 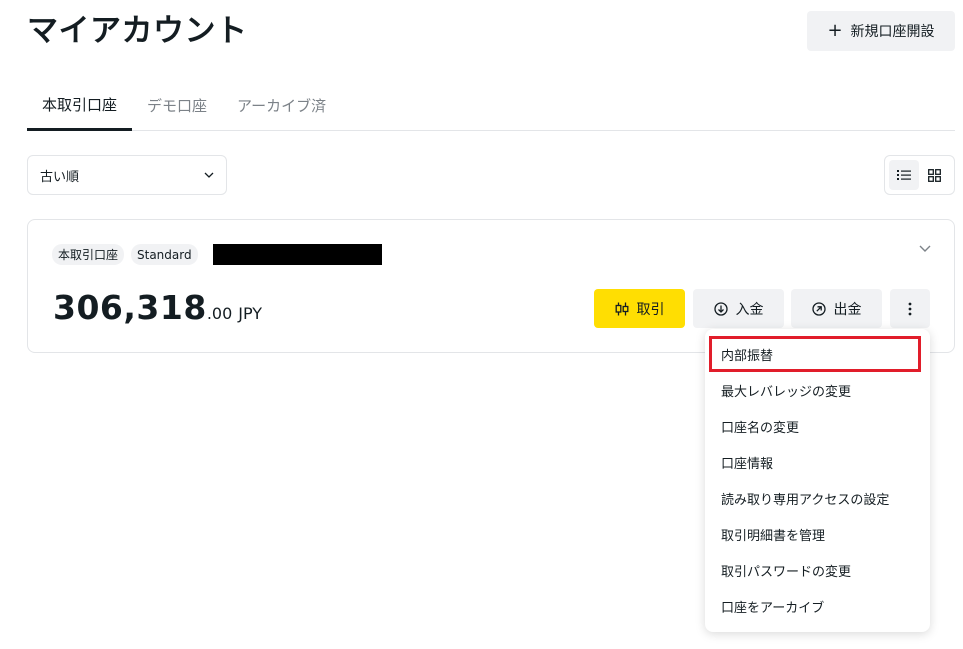 What do you see at coordinates (297, 254) in the screenshot?
I see `redacted-account-id` at bounding box center [297, 254].